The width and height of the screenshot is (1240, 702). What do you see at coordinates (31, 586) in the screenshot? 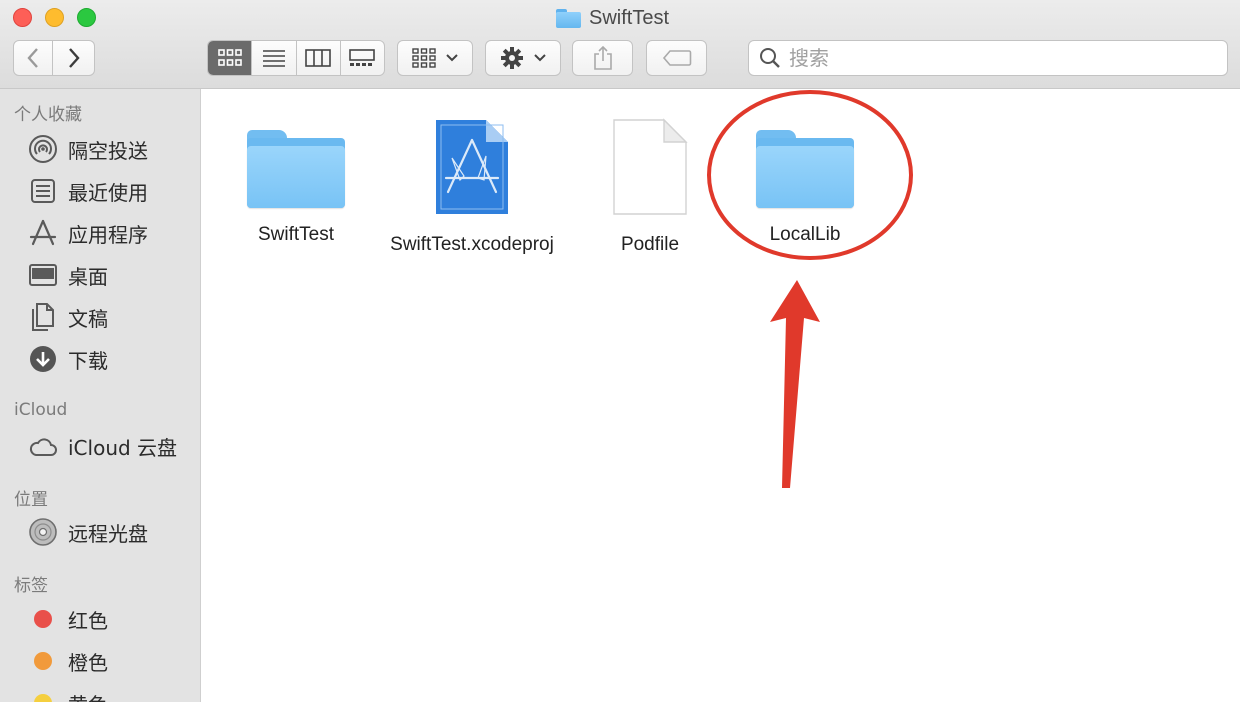
I see `sidebar-section-tags: 标签` at bounding box center [31, 586].